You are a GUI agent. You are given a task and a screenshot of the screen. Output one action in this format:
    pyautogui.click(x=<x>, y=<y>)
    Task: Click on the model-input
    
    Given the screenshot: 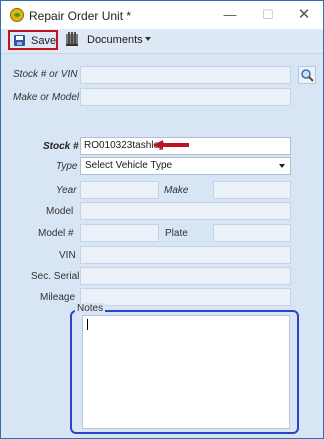 What is the action you would take?
    pyautogui.click(x=185, y=211)
    